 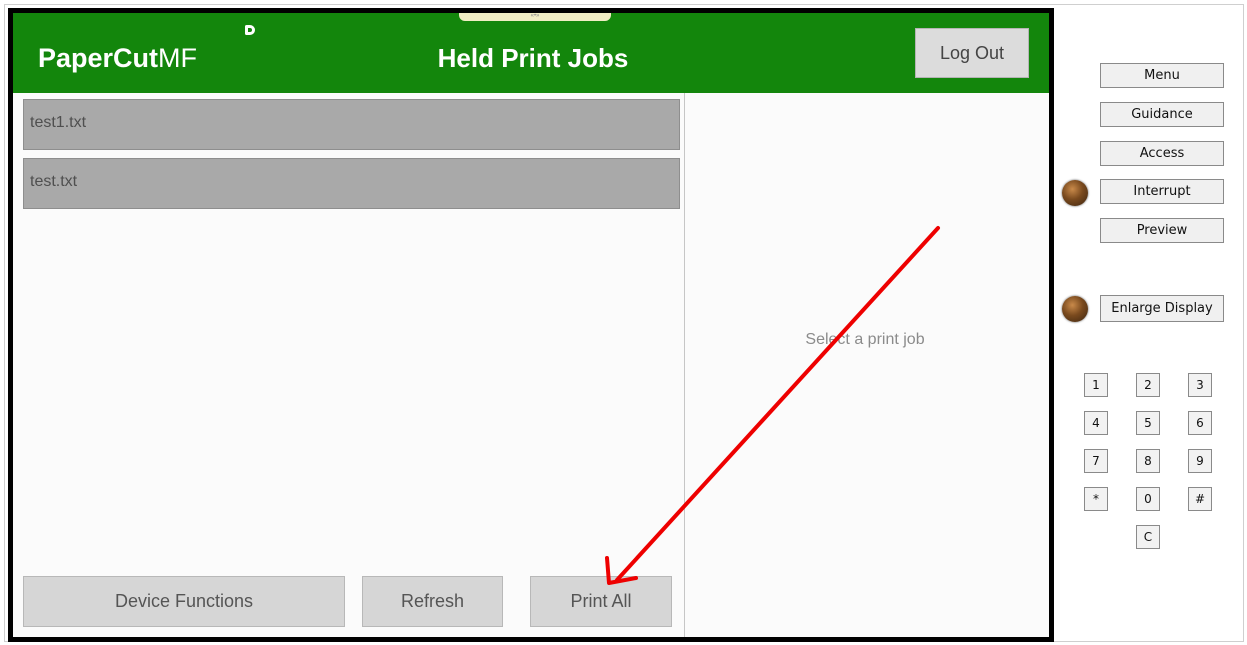 I want to click on enlarge-display-button: Enlarge Display, so click(x=1162, y=308).